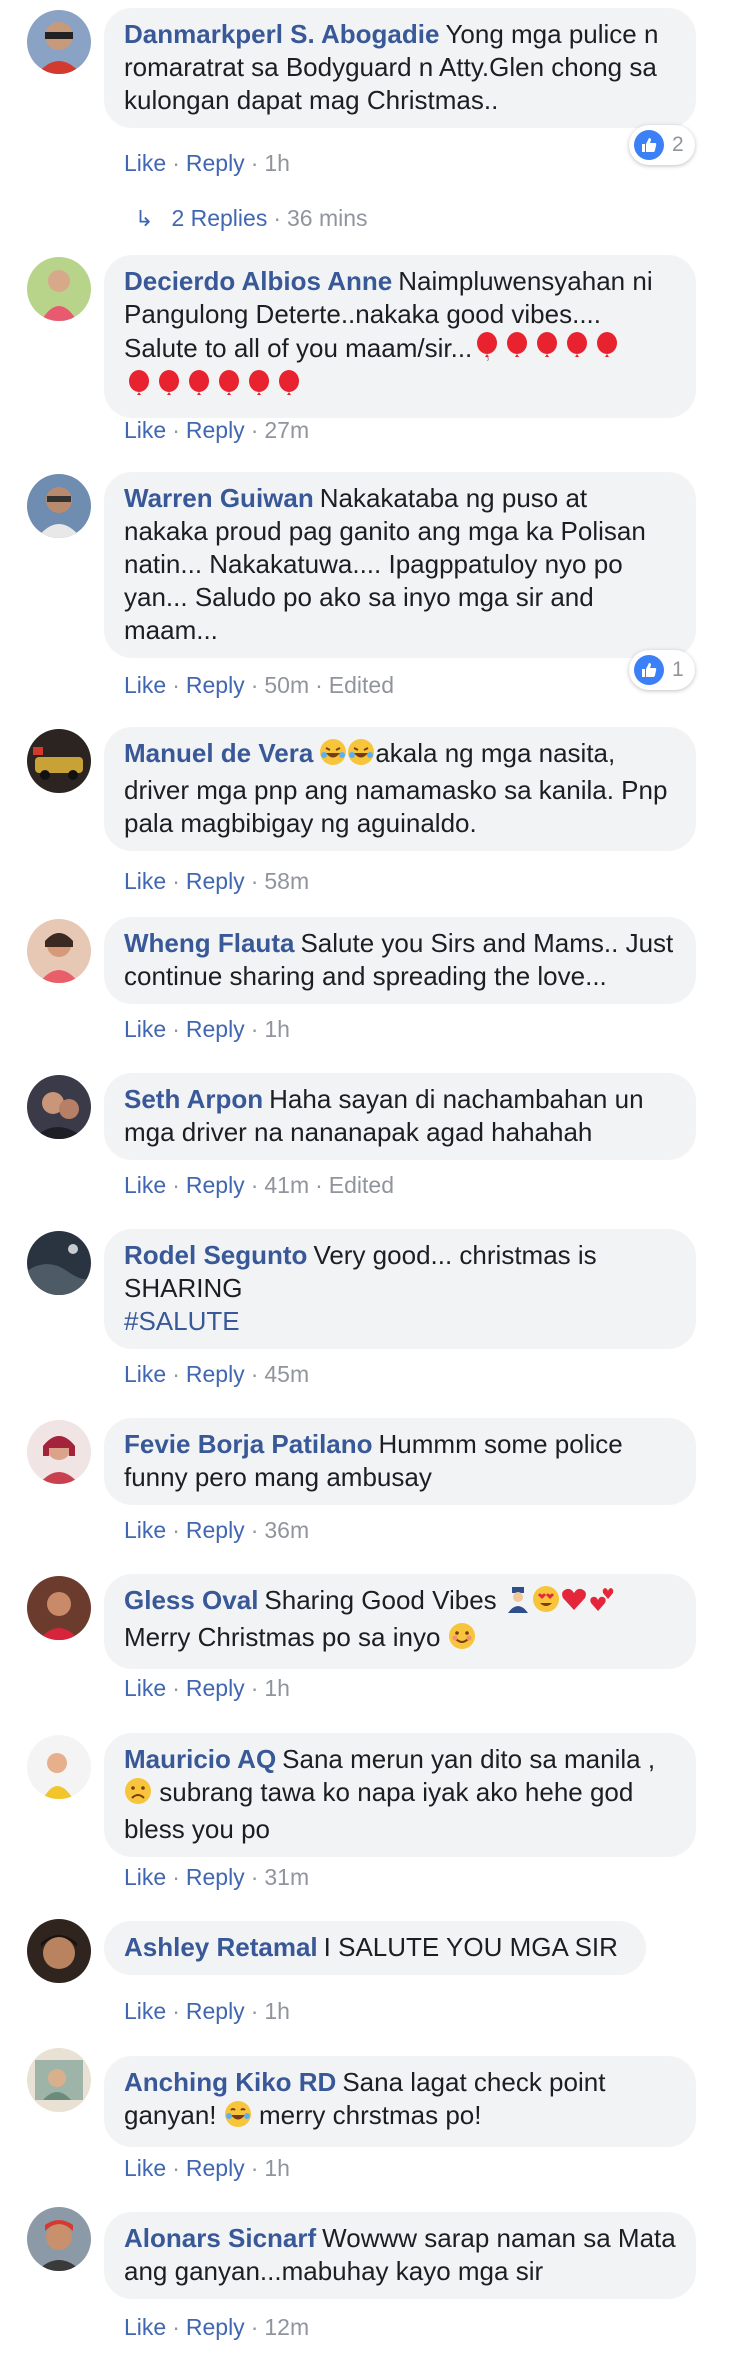  I want to click on comment-time: 12m, so click(286, 2327).